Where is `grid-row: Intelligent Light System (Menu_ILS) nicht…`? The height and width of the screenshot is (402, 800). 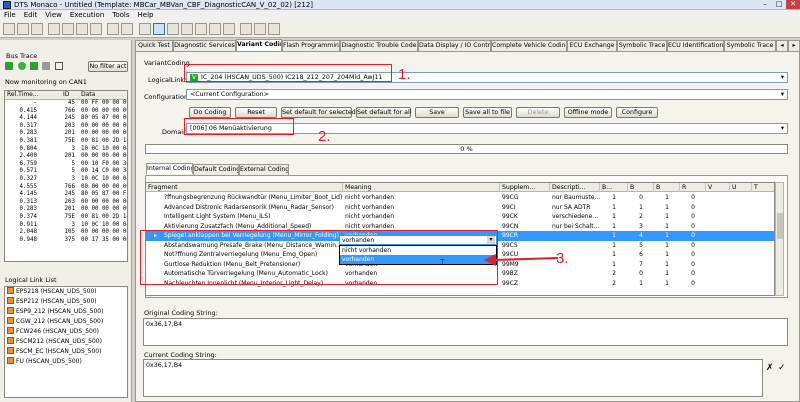 grid-row: Intelligent Light System (Menu_ILS) nicht… is located at coordinates (460, 217).